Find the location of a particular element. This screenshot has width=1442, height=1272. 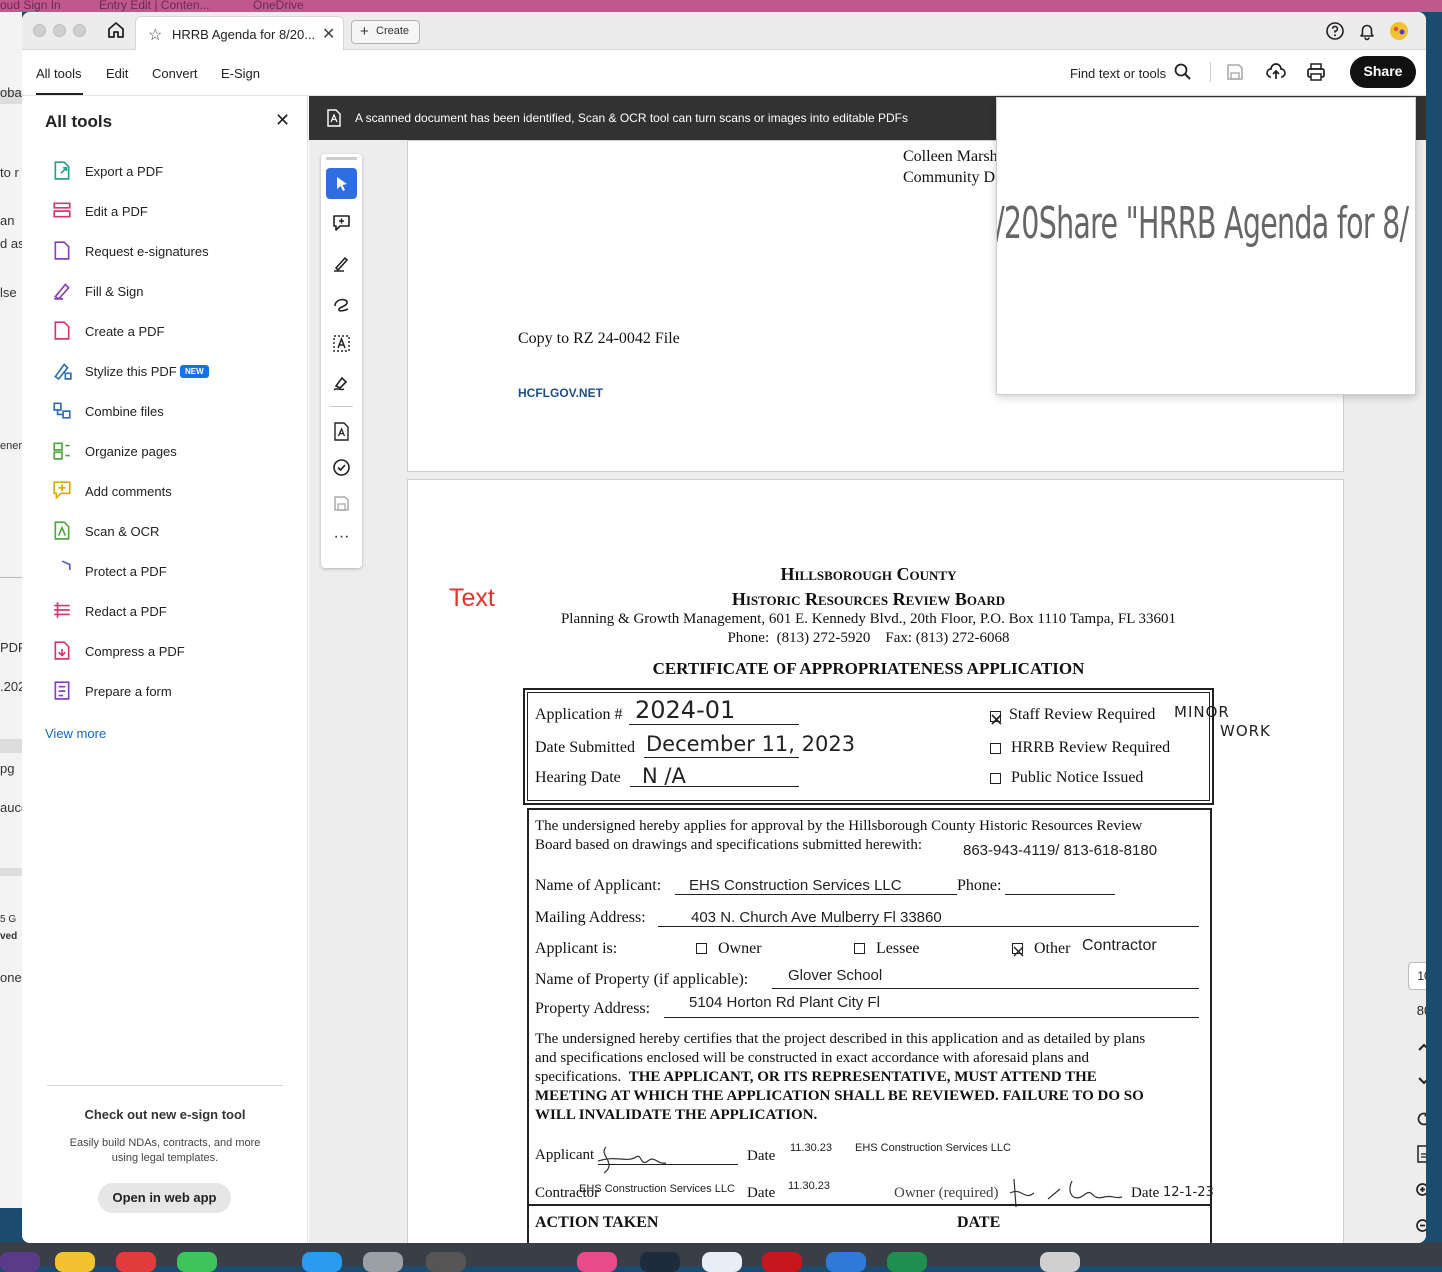

chevron-down-icon is located at coordinates (1421, 1081).